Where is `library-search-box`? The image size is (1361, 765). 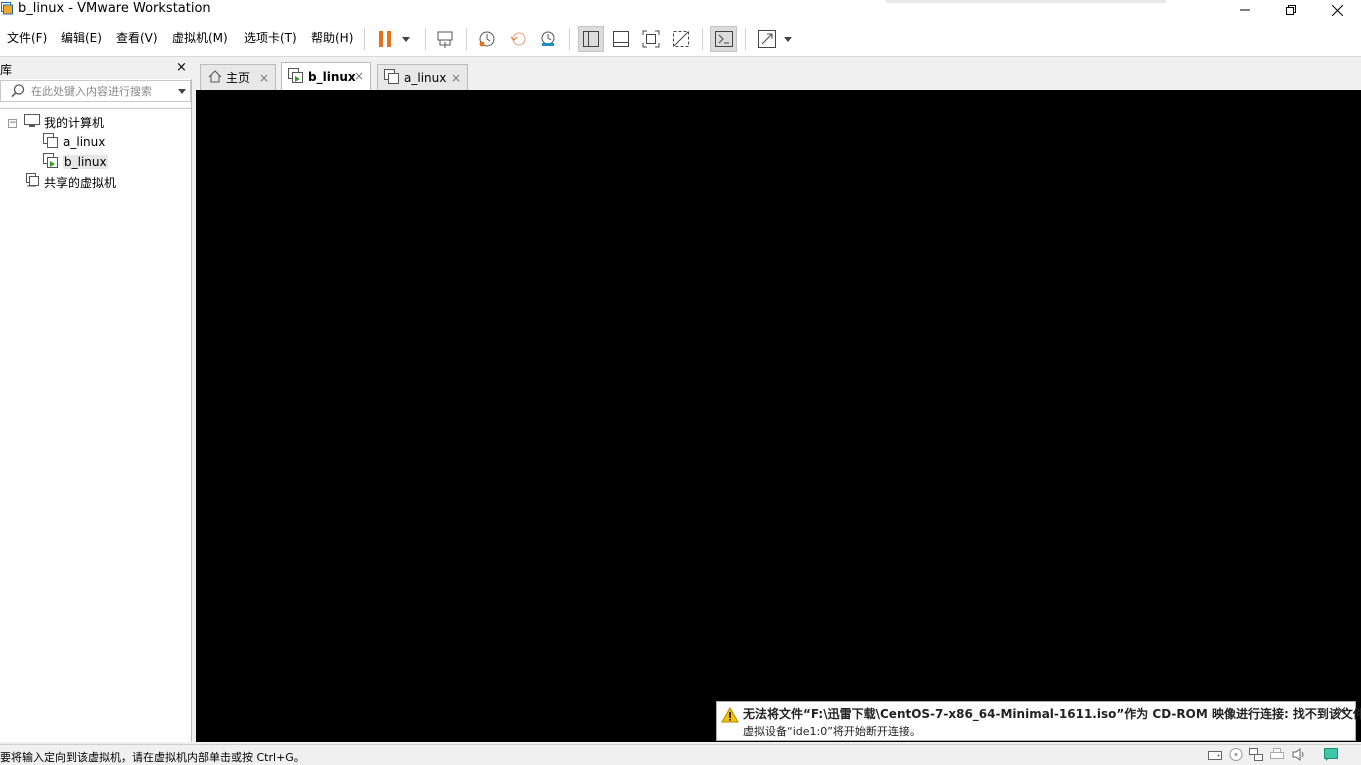 library-search-box is located at coordinates (95, 91).